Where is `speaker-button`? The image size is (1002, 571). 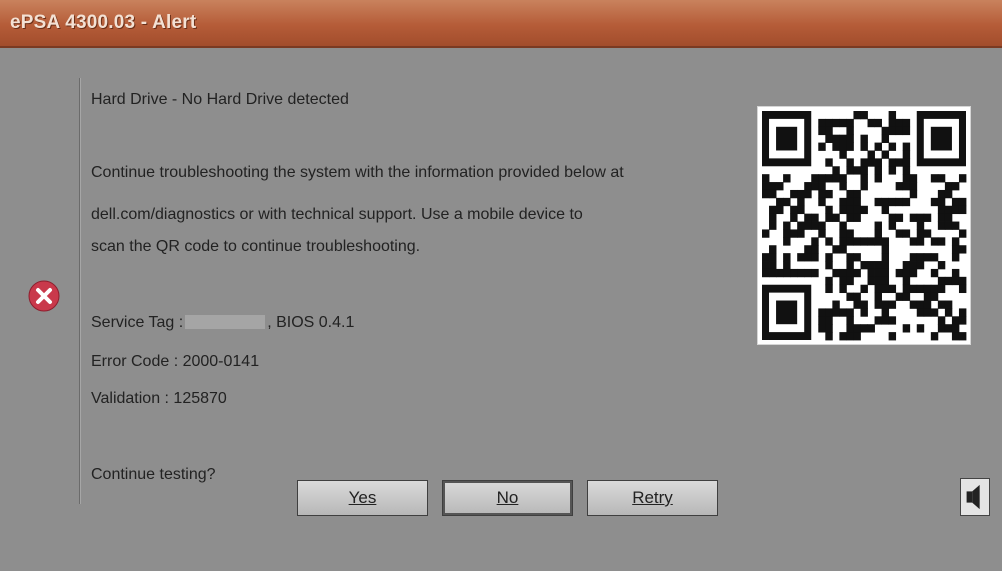
speaker-button is located at coordinates (975, 497).